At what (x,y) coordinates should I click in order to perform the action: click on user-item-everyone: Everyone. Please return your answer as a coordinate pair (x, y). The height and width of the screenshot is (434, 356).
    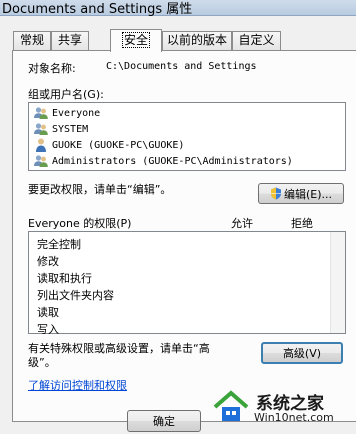
    Looking at the image, I should click on (66, 113).